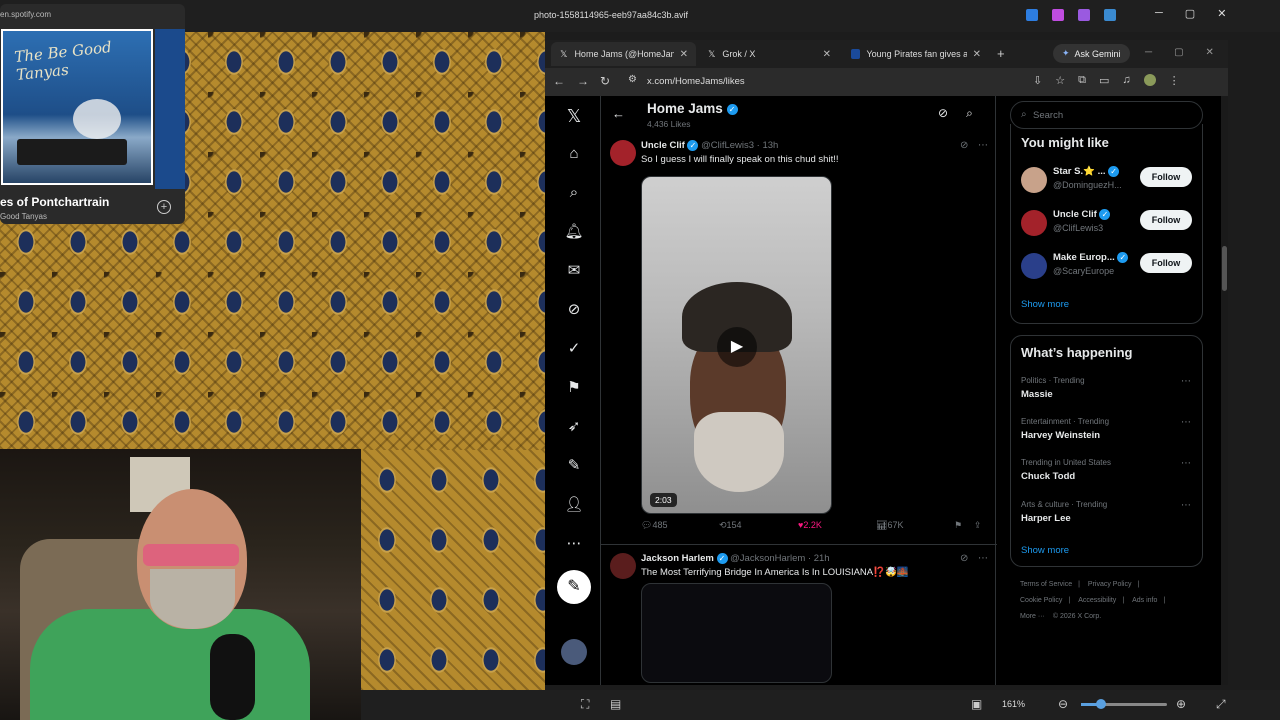  I want to click on reply-button: 💬︎ 485, so click(654, 525).